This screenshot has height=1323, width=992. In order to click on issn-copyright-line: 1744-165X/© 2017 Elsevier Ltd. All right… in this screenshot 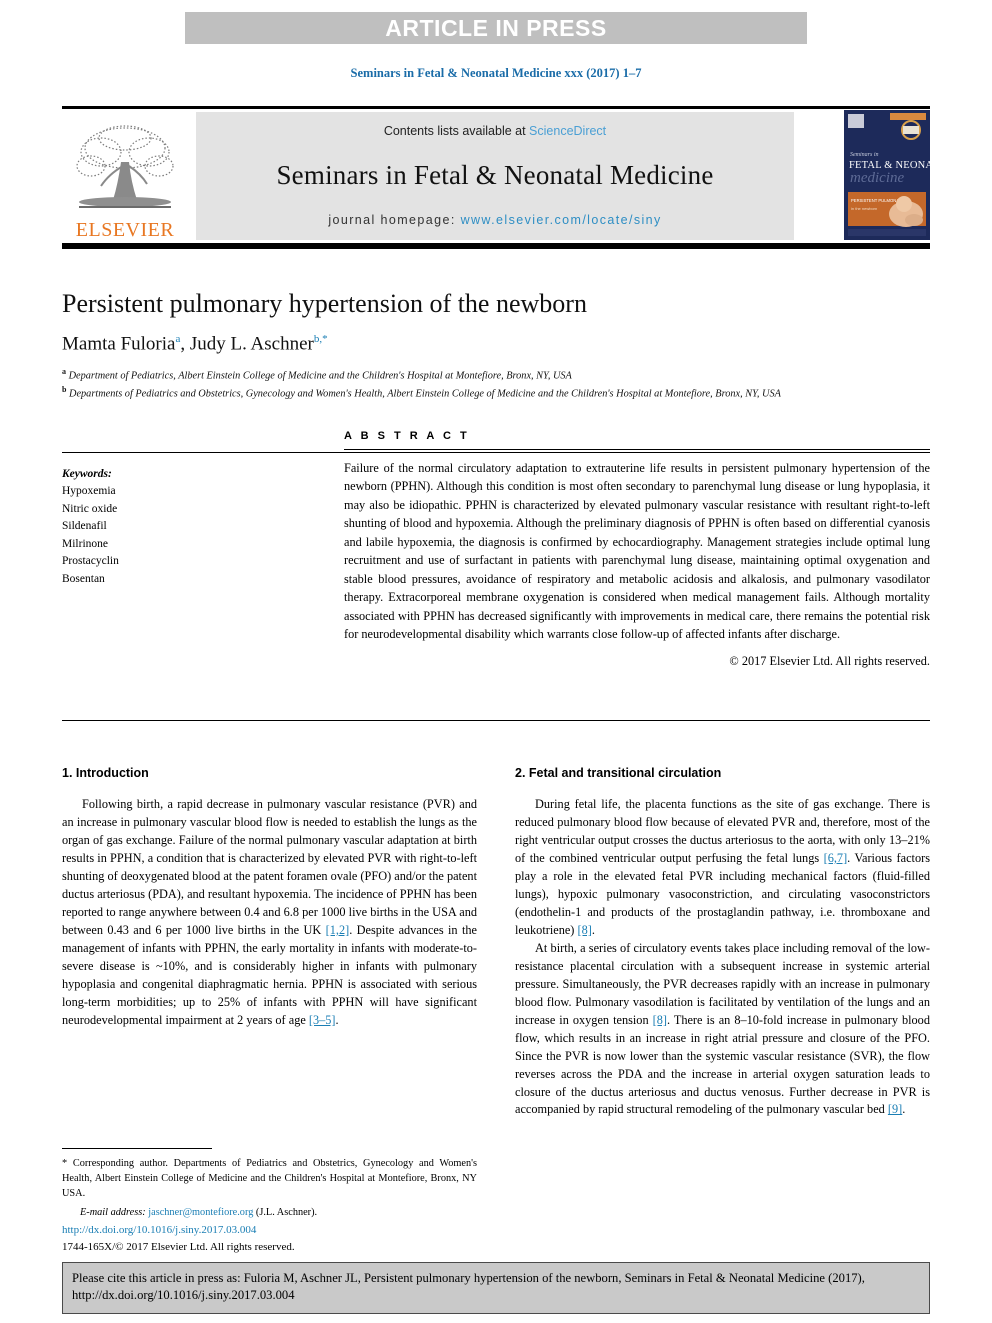, I will do `click(178, 1246)`.